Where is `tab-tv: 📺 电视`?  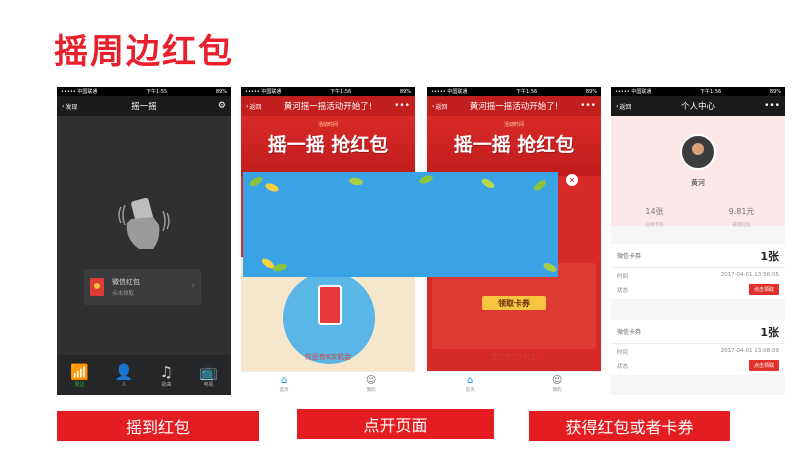 tab-tv: 📺 电视 is located at coordinates (208, 375).